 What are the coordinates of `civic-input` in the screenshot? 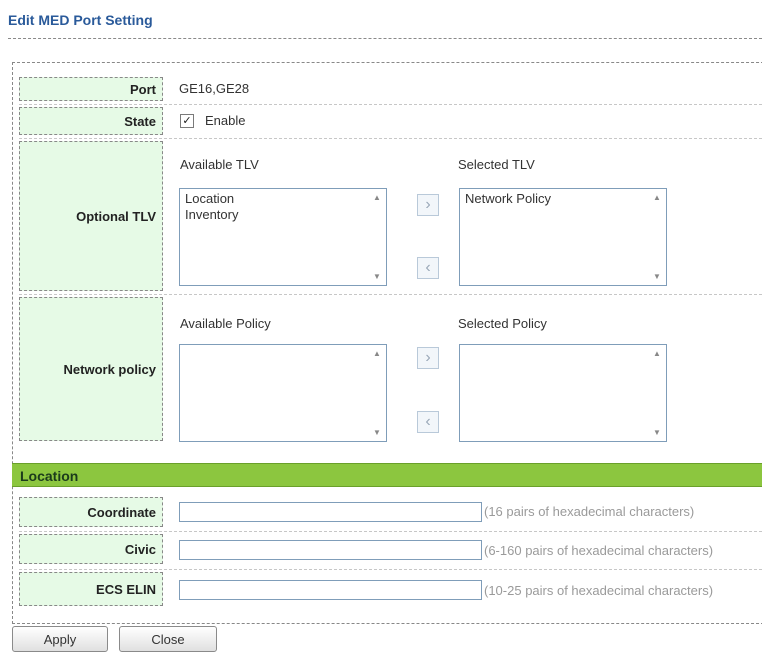 It's located at (330, 550).